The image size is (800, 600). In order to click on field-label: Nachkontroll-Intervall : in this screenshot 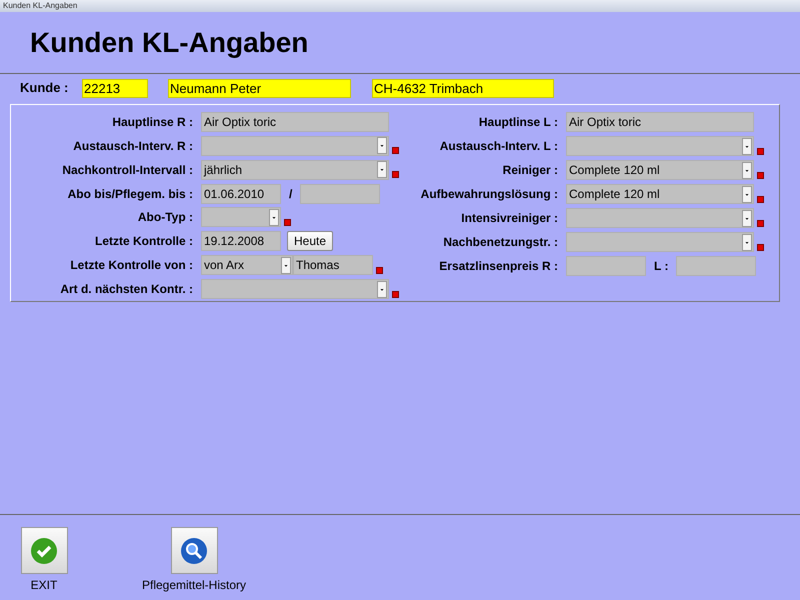, I will do `click(127, 170)`.